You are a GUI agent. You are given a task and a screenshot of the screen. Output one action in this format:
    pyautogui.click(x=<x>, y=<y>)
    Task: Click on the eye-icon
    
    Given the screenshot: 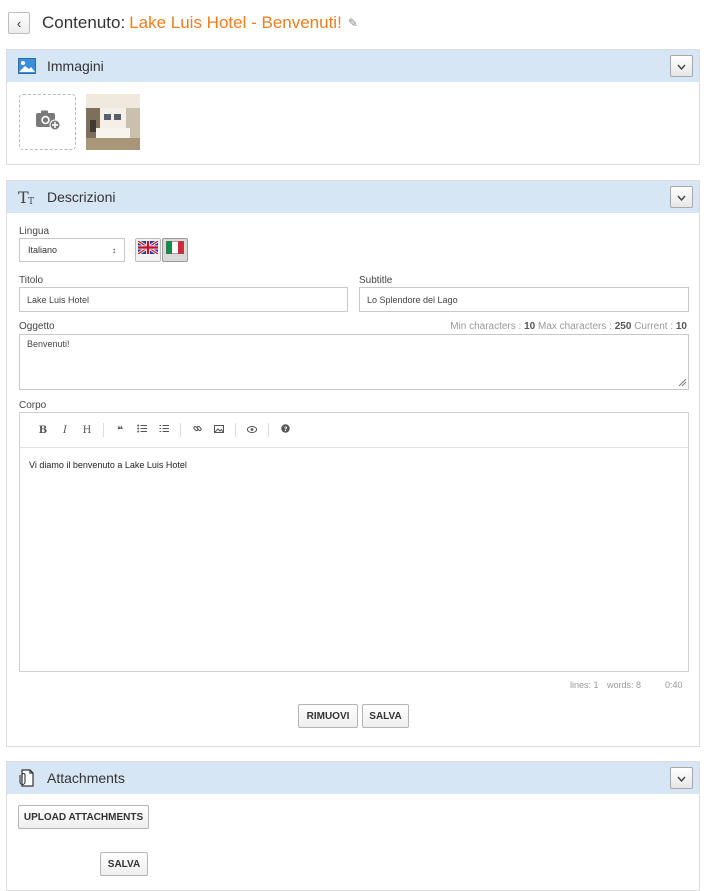 What is the action you would take?
    pyautogui.click(x=252, y=430)
    